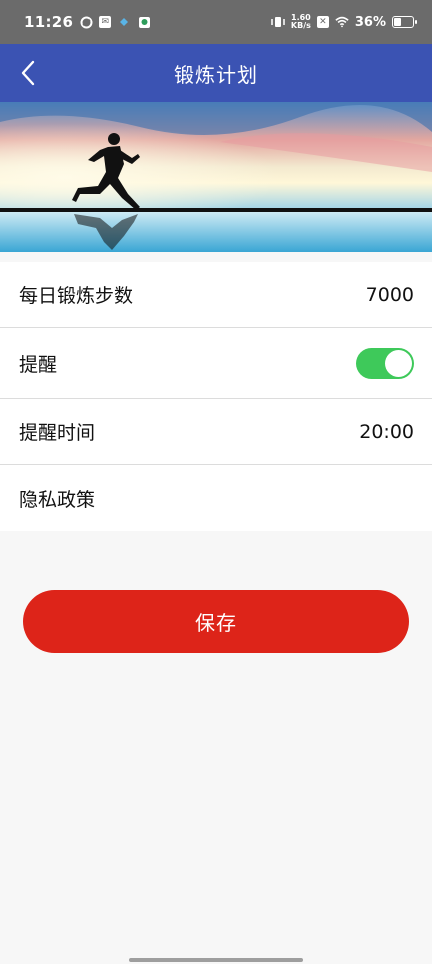 This screenshot has height=964, width=432. What do you see at coordinates (300, 25) in the screenshot?
I see `net-speed-unit: KB/s` at bounding box center [300, 25].